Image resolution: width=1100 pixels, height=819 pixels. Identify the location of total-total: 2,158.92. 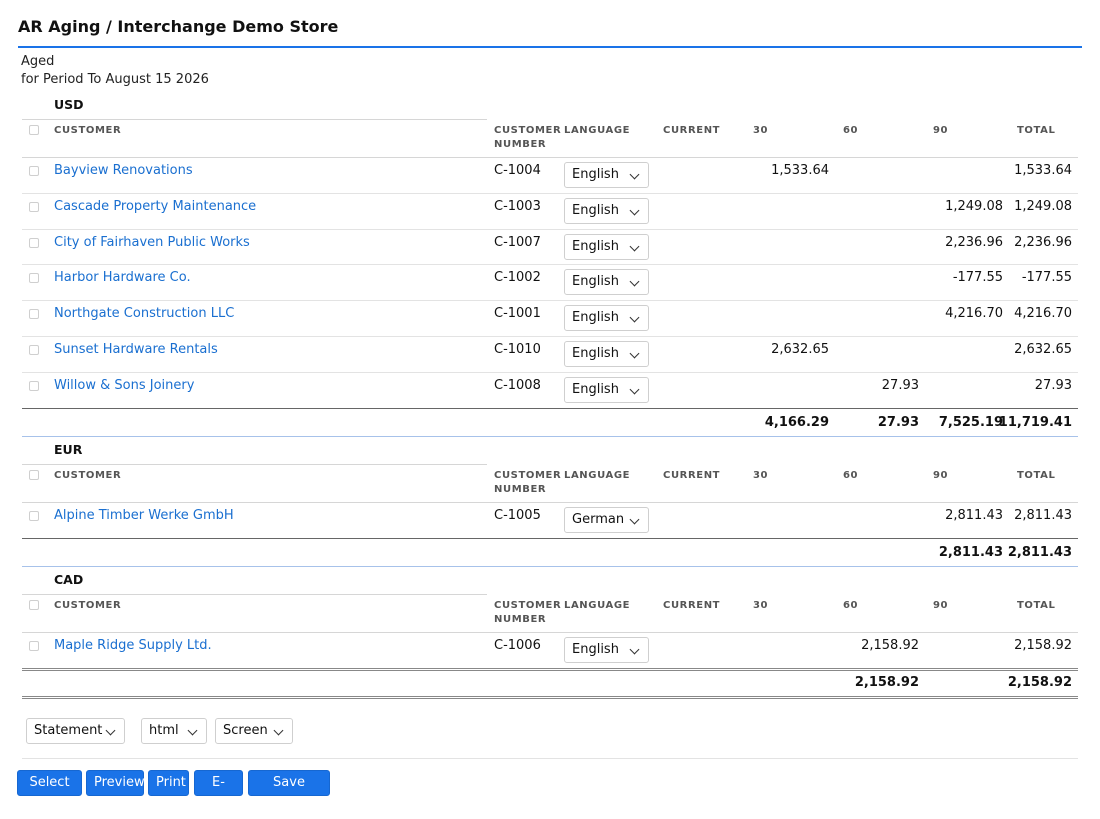
(1039, 682).